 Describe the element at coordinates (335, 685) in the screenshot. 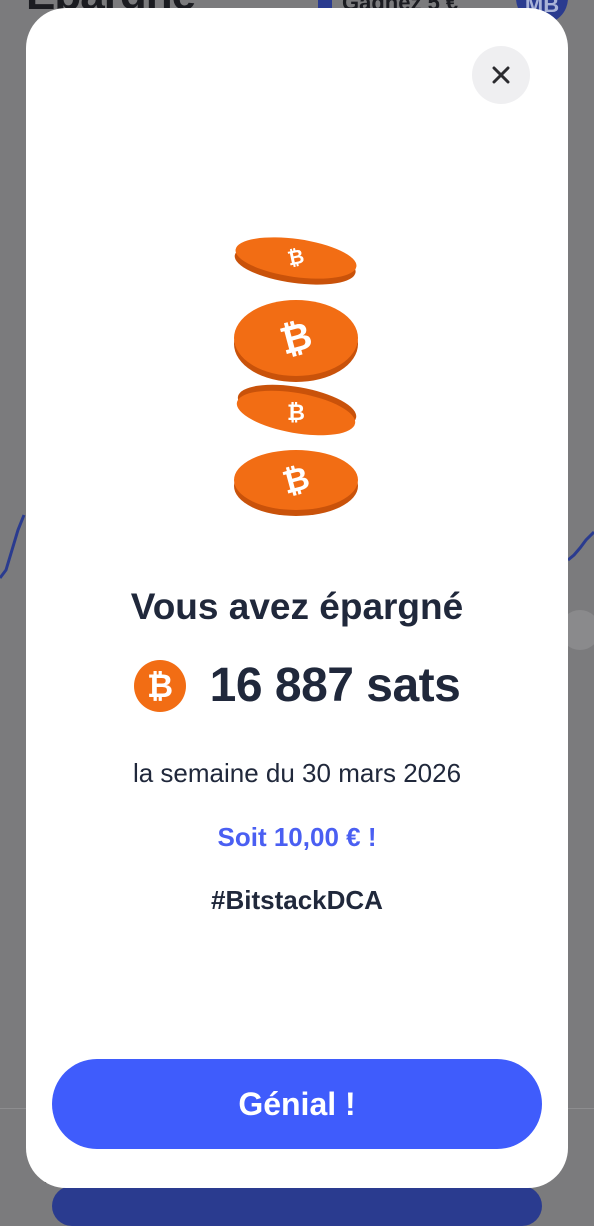

I see `sats-amount: 16 887 sats` at that location.